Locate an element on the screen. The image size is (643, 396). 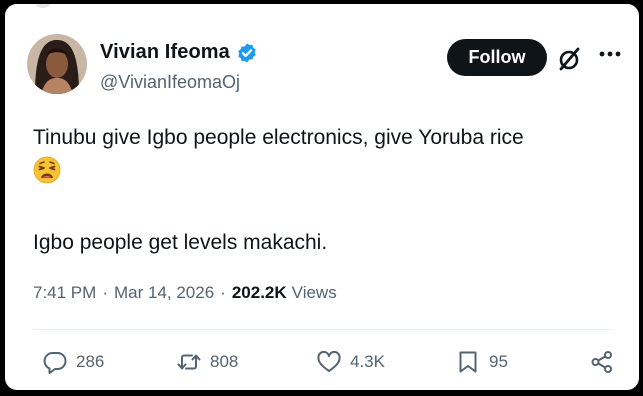
share-button is located at coordinates (602, 362).